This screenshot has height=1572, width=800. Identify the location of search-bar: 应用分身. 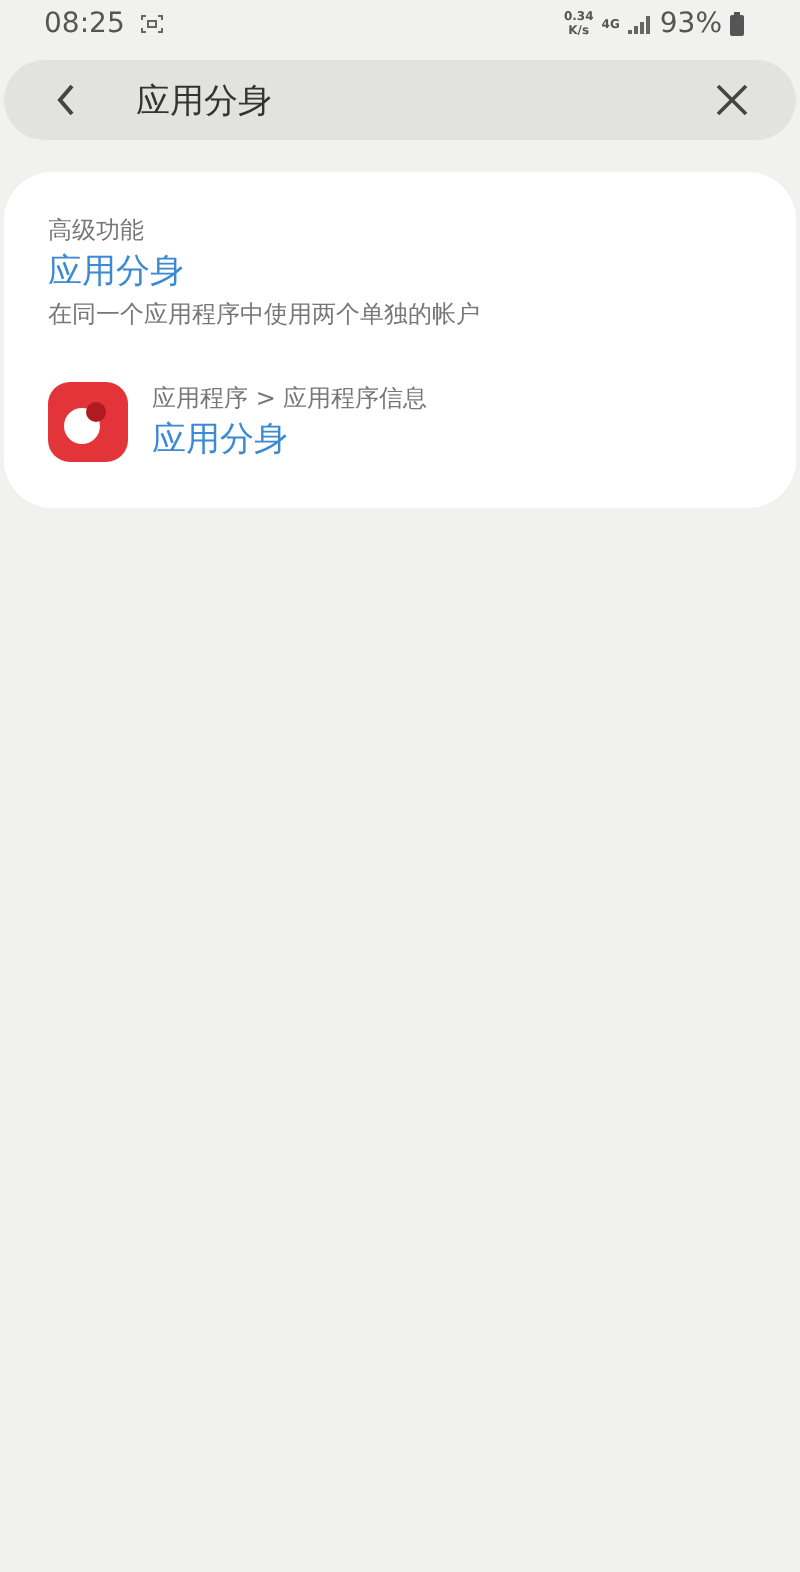
(400, 100).